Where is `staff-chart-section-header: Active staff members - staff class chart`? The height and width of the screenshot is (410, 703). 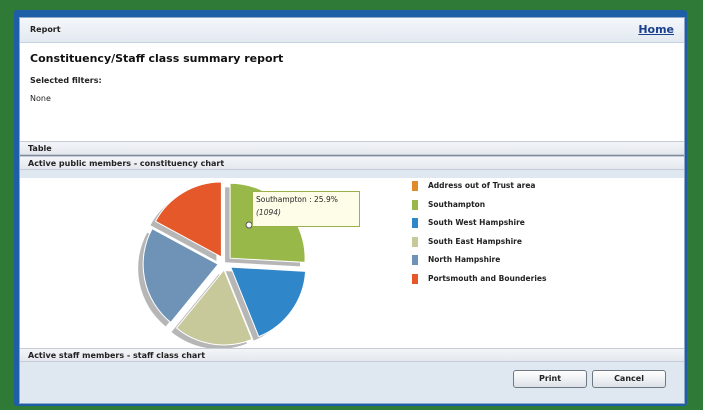
staff-chart-section-header: Active staff members - staff class chart is located at coordinates (352, 355).